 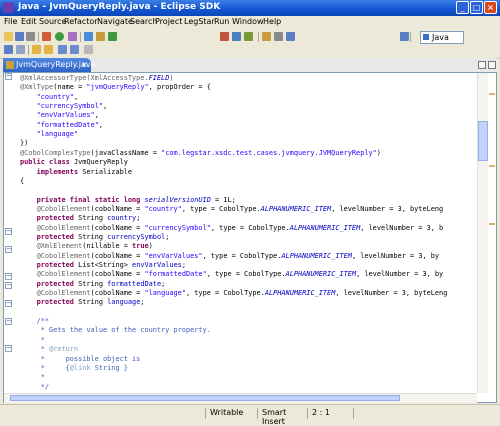 I want to click on code-line: protected String language;, so click(x=82, y=302).